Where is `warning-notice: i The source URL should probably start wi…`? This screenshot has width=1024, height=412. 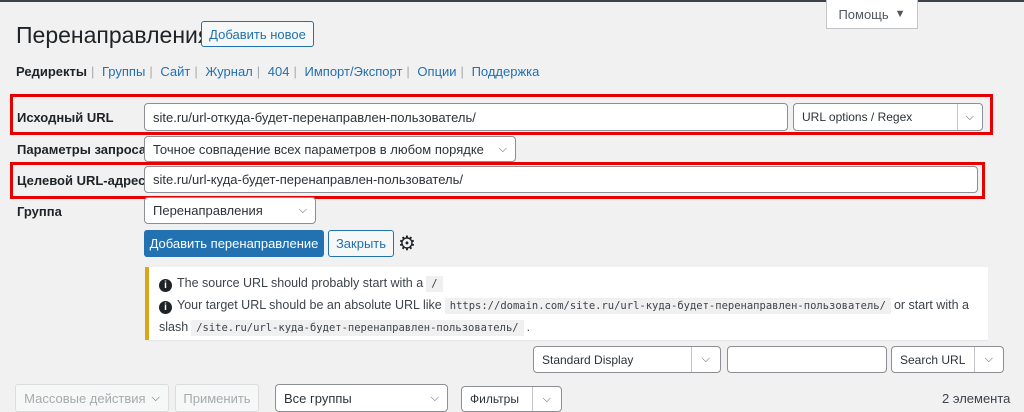
warning-notice: i The source URL should probably start wi… is located at coordinates (566, 303).